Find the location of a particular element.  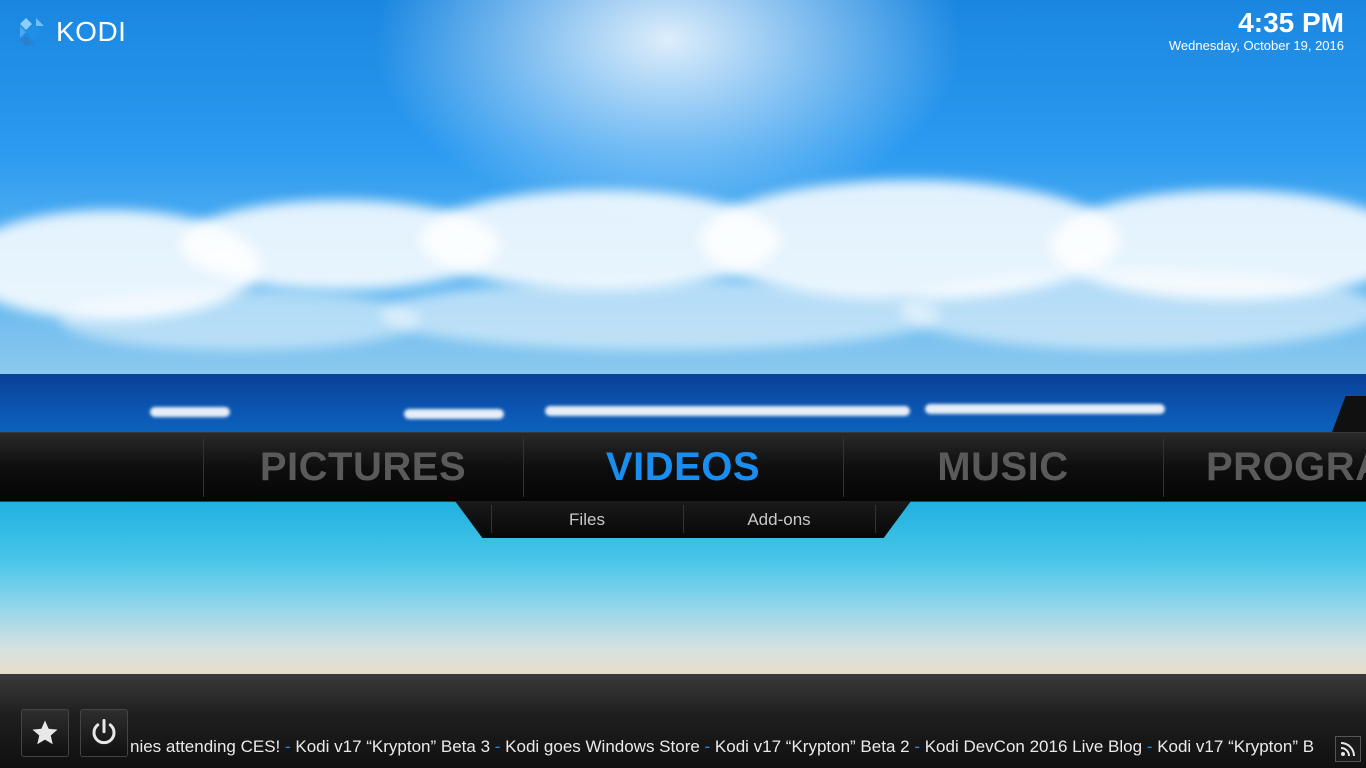

rss-button is located at coordinates (1348, 749).